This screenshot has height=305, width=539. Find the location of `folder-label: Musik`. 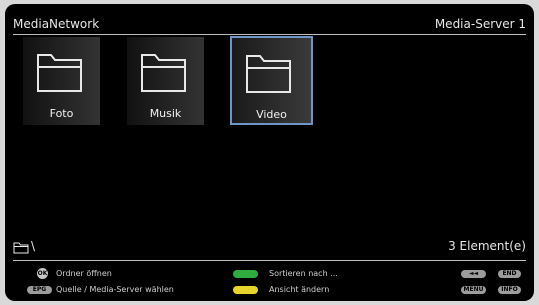

folder-label: Musik is located at coordinates (165, 113).